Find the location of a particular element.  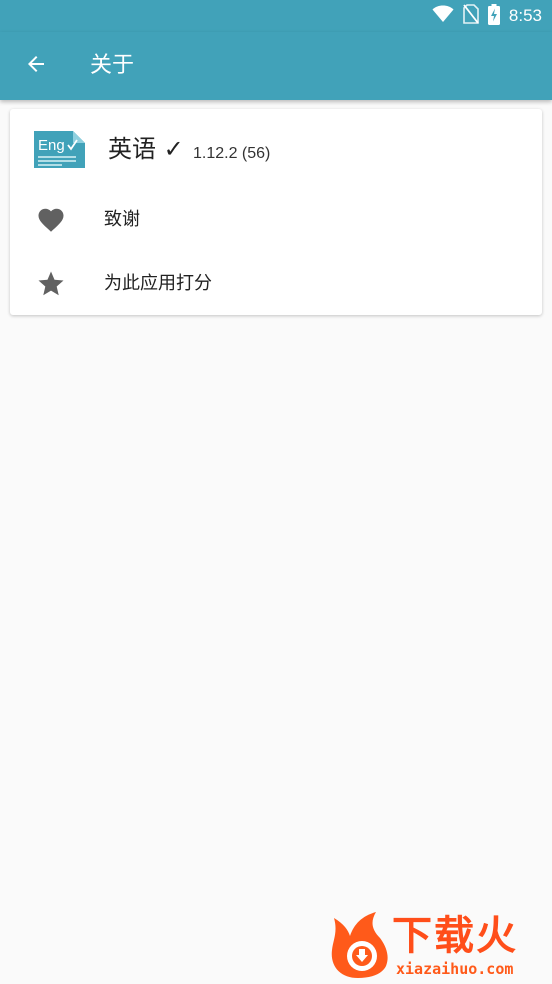

status-icons: 8:53 is located at coordinates (487, 16).